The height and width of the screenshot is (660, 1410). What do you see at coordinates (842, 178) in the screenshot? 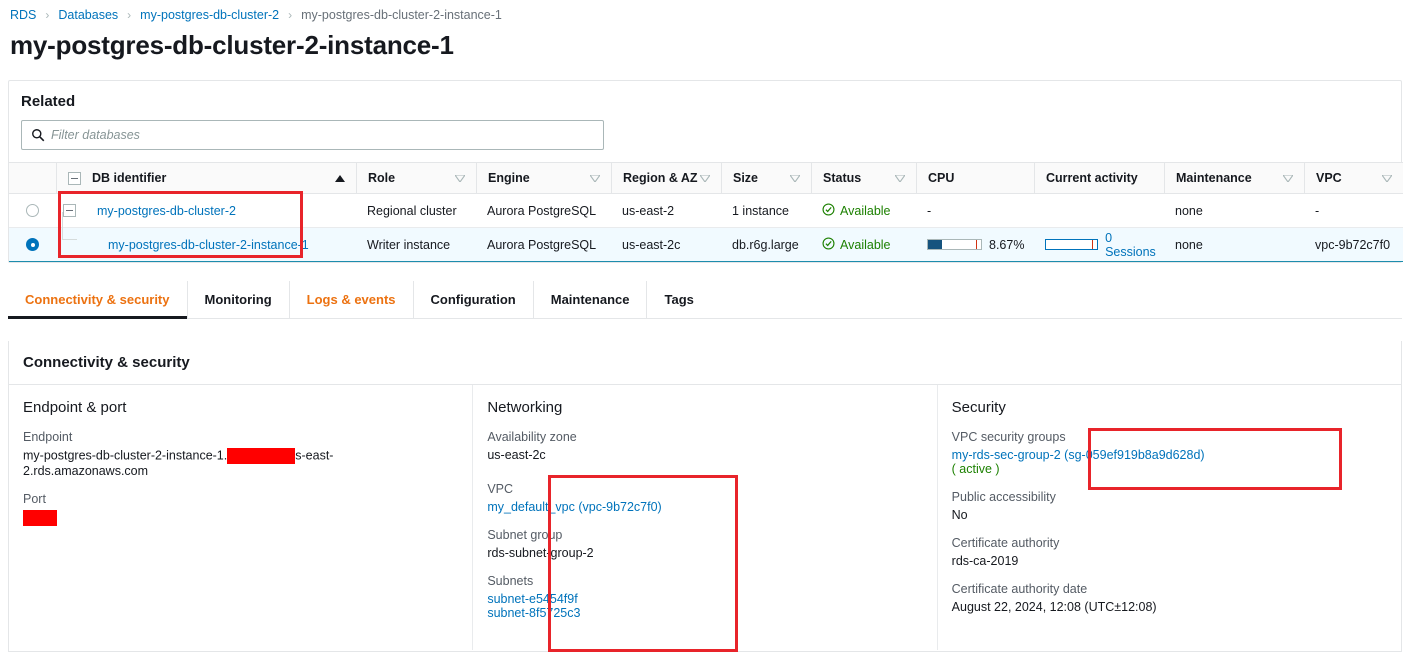
I see `th-status-label: Status` at bounding box center [842, 178].